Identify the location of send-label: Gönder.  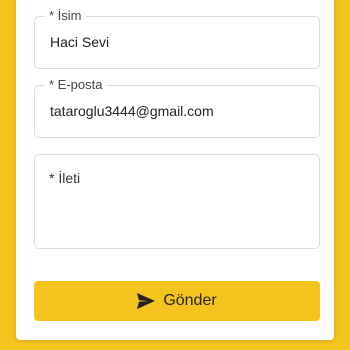
(190, 300).